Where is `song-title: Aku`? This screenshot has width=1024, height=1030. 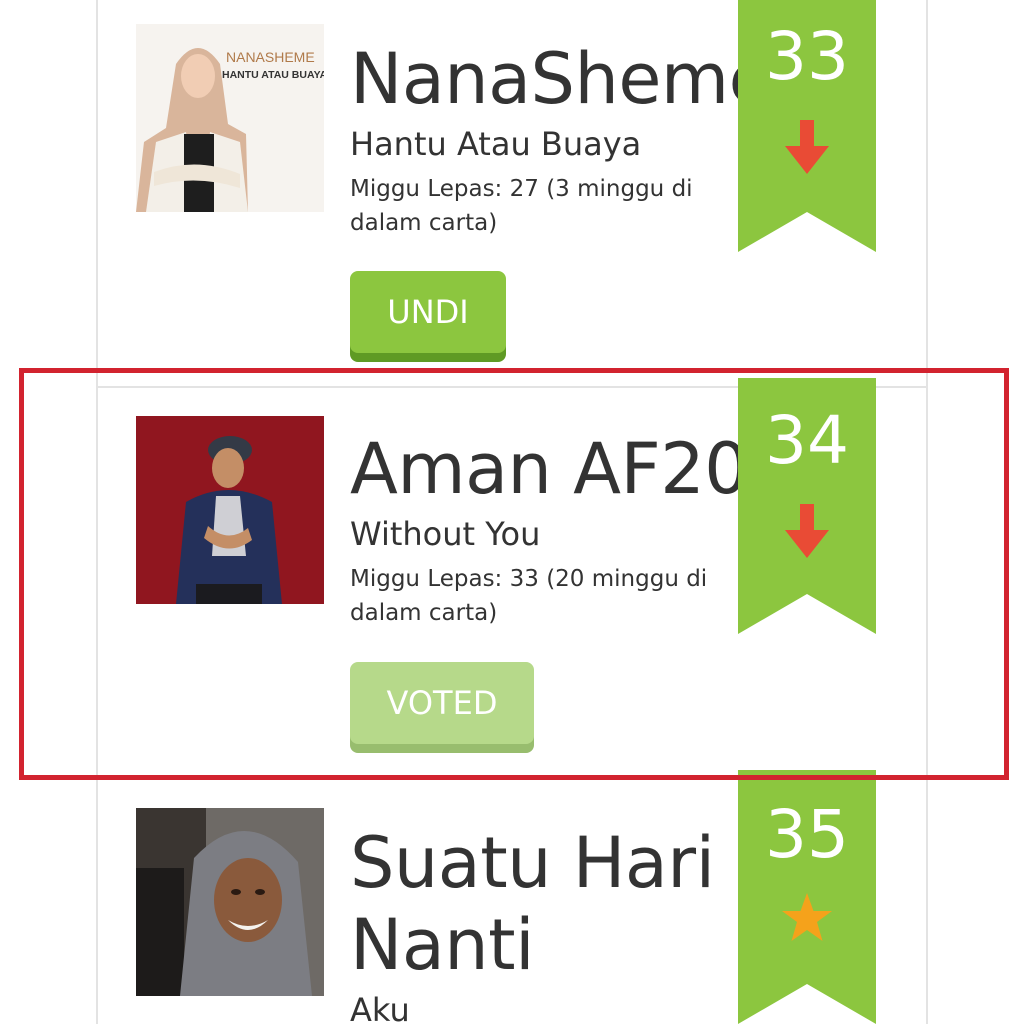 song-title: Aku is located at coordinates (380, 1010).